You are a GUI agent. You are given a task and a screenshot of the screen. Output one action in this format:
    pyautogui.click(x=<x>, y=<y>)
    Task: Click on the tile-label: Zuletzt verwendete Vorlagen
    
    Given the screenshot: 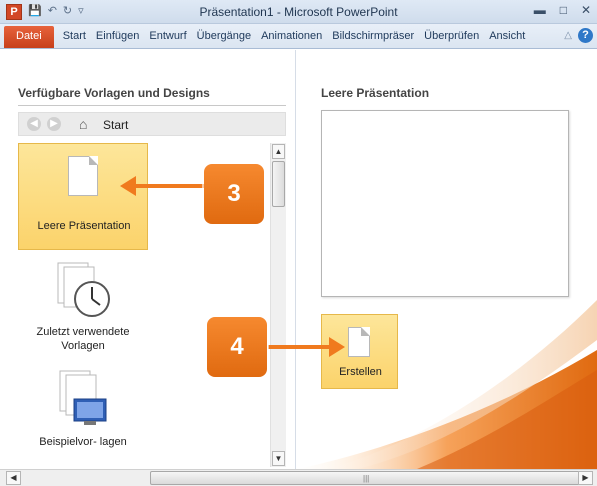 What is the action you would take?
    pyautogui.click(x=83, y=339)
    